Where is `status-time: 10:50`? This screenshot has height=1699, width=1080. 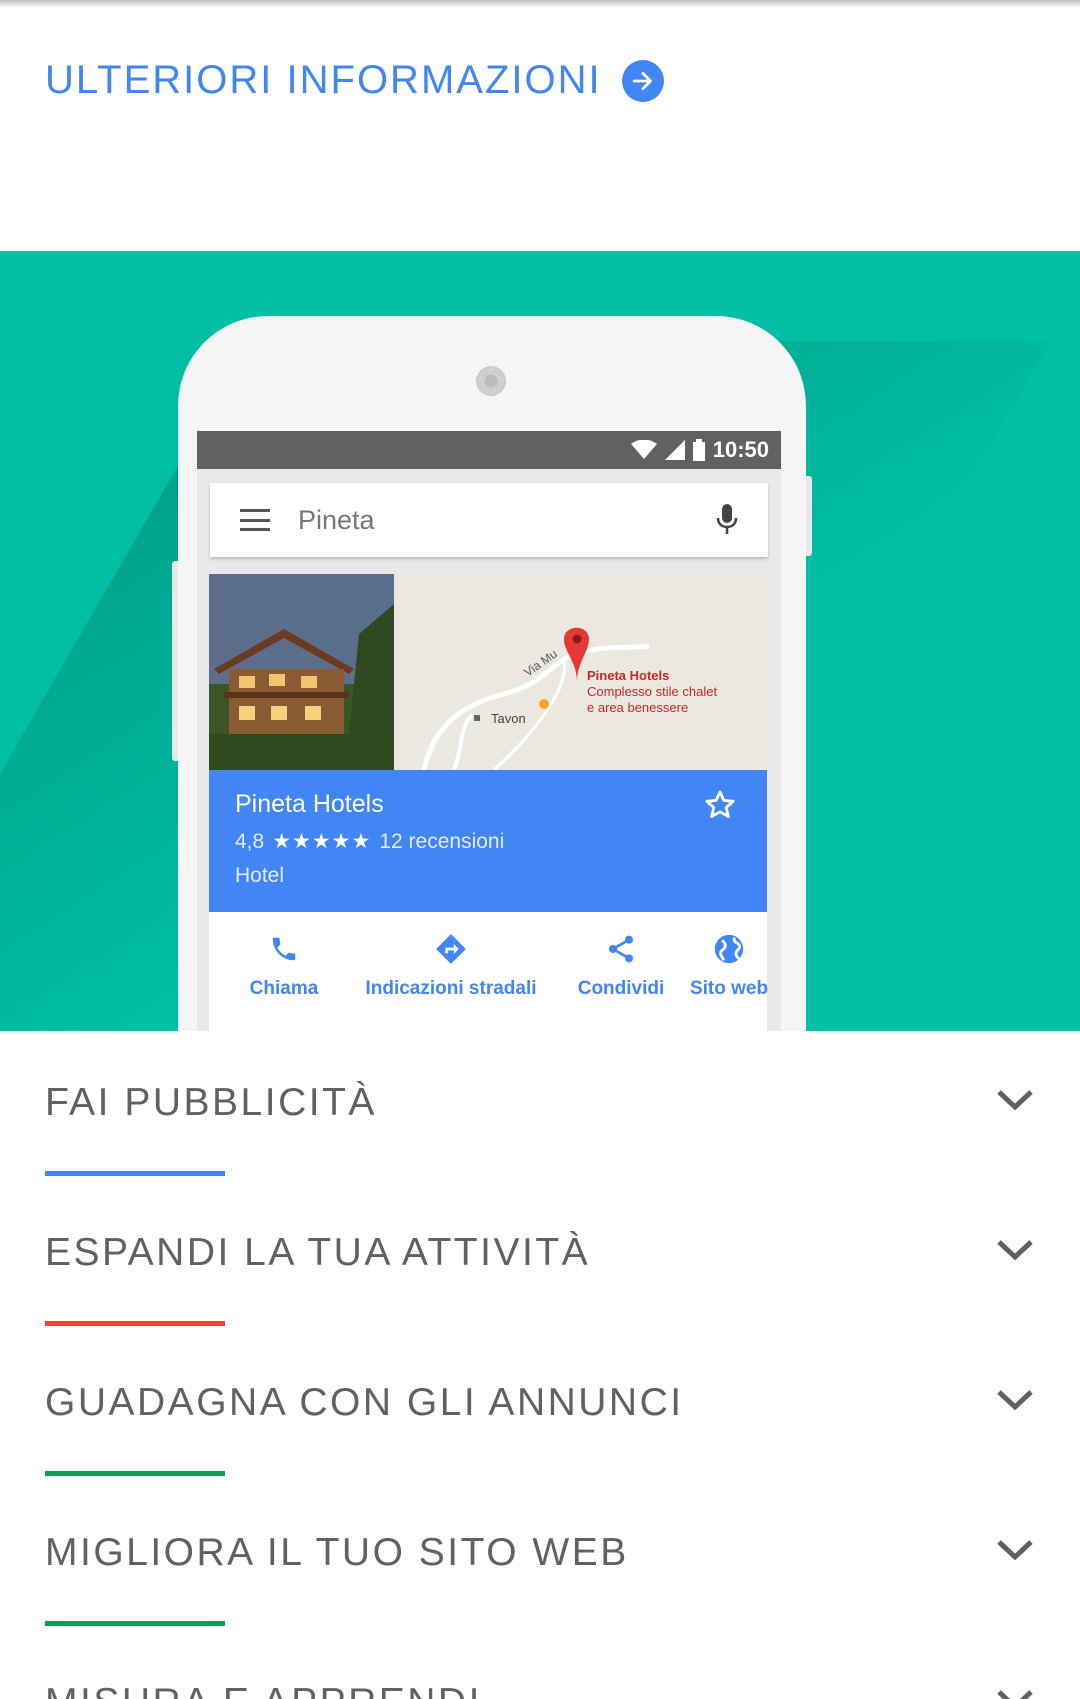
status-time: 10:50 is located at coordinates (740, 449).